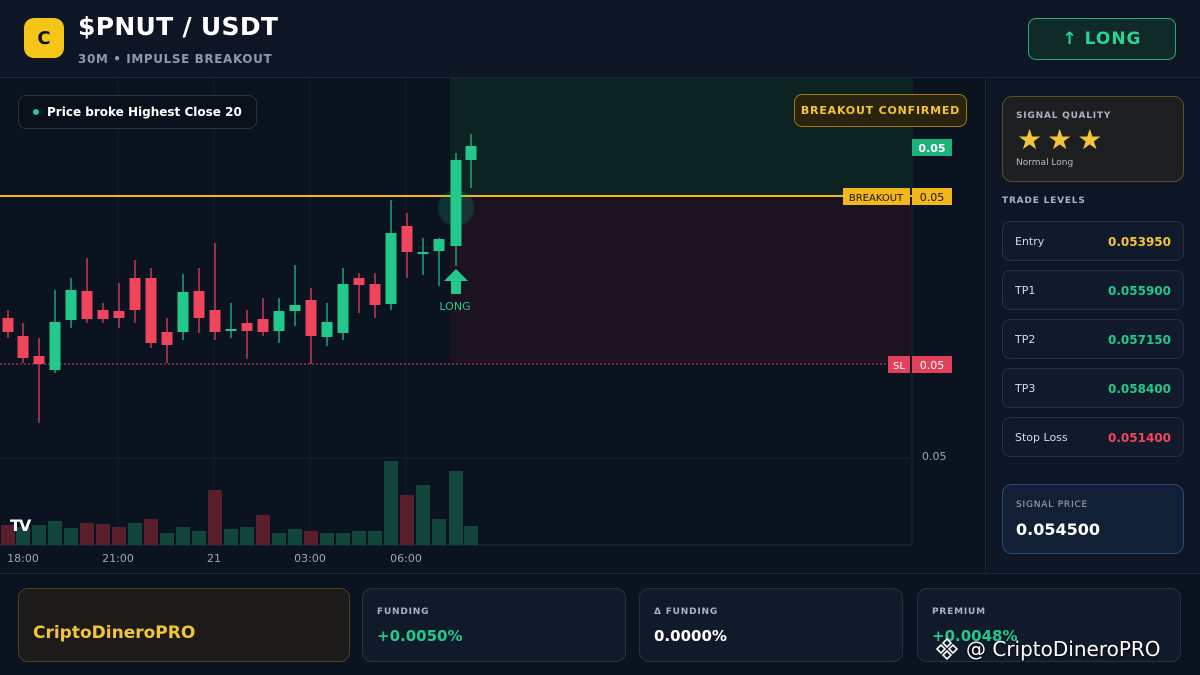 This screenshot has height=675, width=1200. I want to click on stat-label: FUNDING, so click(403, 612).